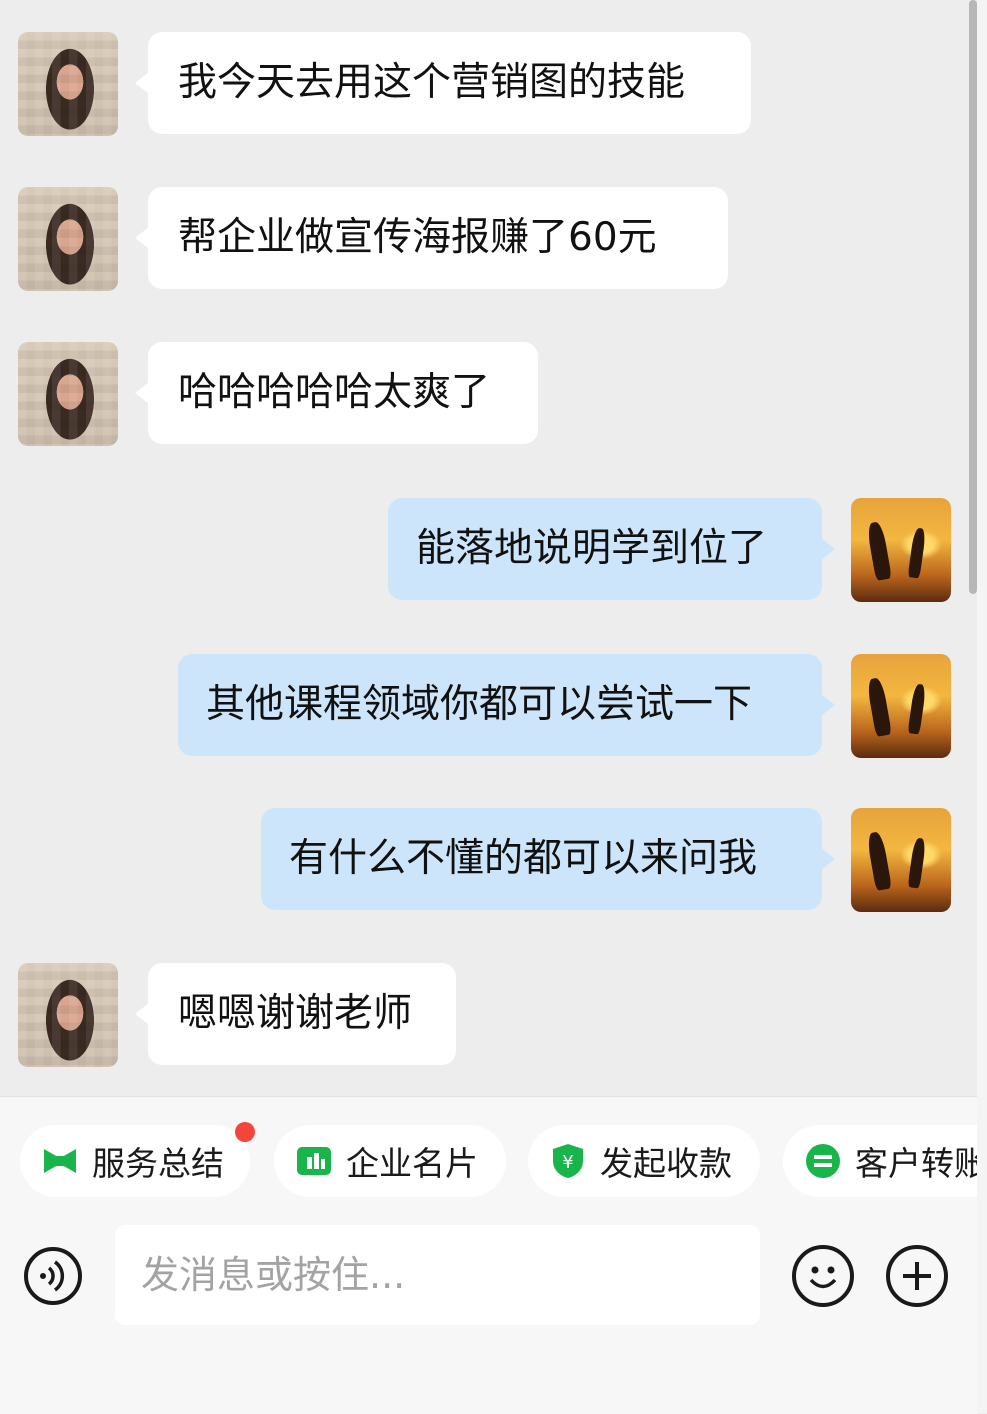 The image size is (987, 1414). I want to click on input-bar, so click(488, 1277).